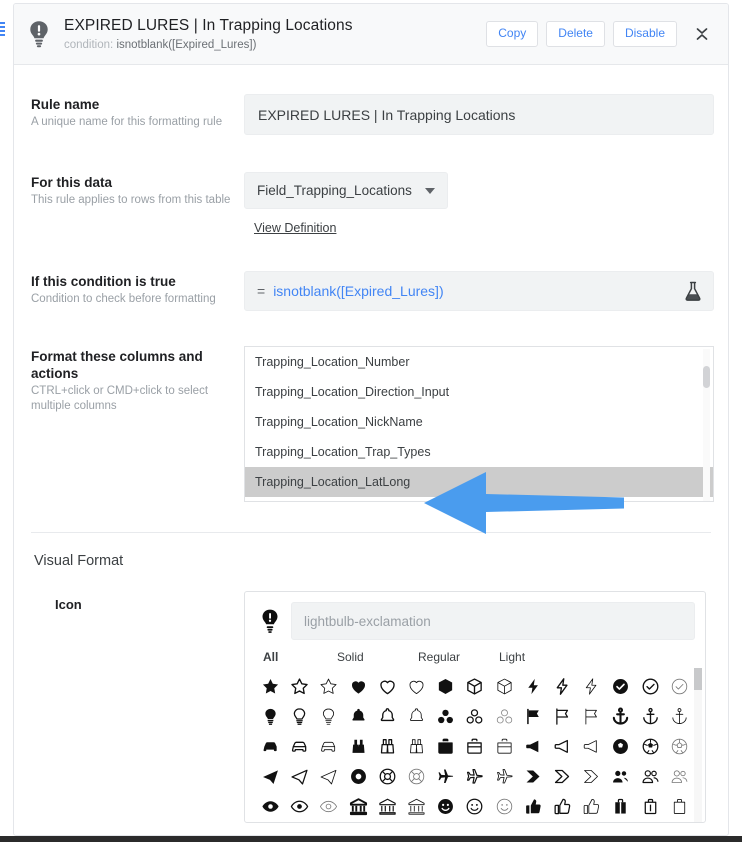 The height and width of the screenshot is (842, 742). Describe the element at coordinates (270, 716) in the screenshot. I see `lightbulb-solid-icon` at that location.